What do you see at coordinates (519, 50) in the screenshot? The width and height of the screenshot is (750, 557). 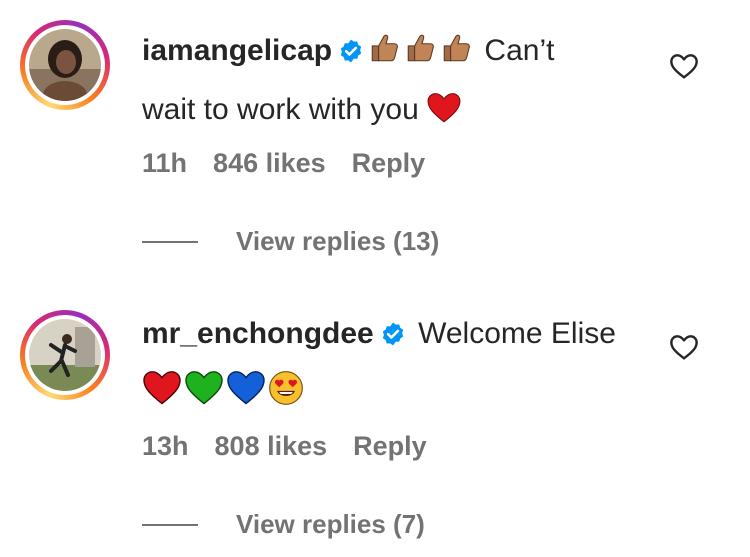 I see `comment-text-line1: Can’t` at bounding box center [519, 50].